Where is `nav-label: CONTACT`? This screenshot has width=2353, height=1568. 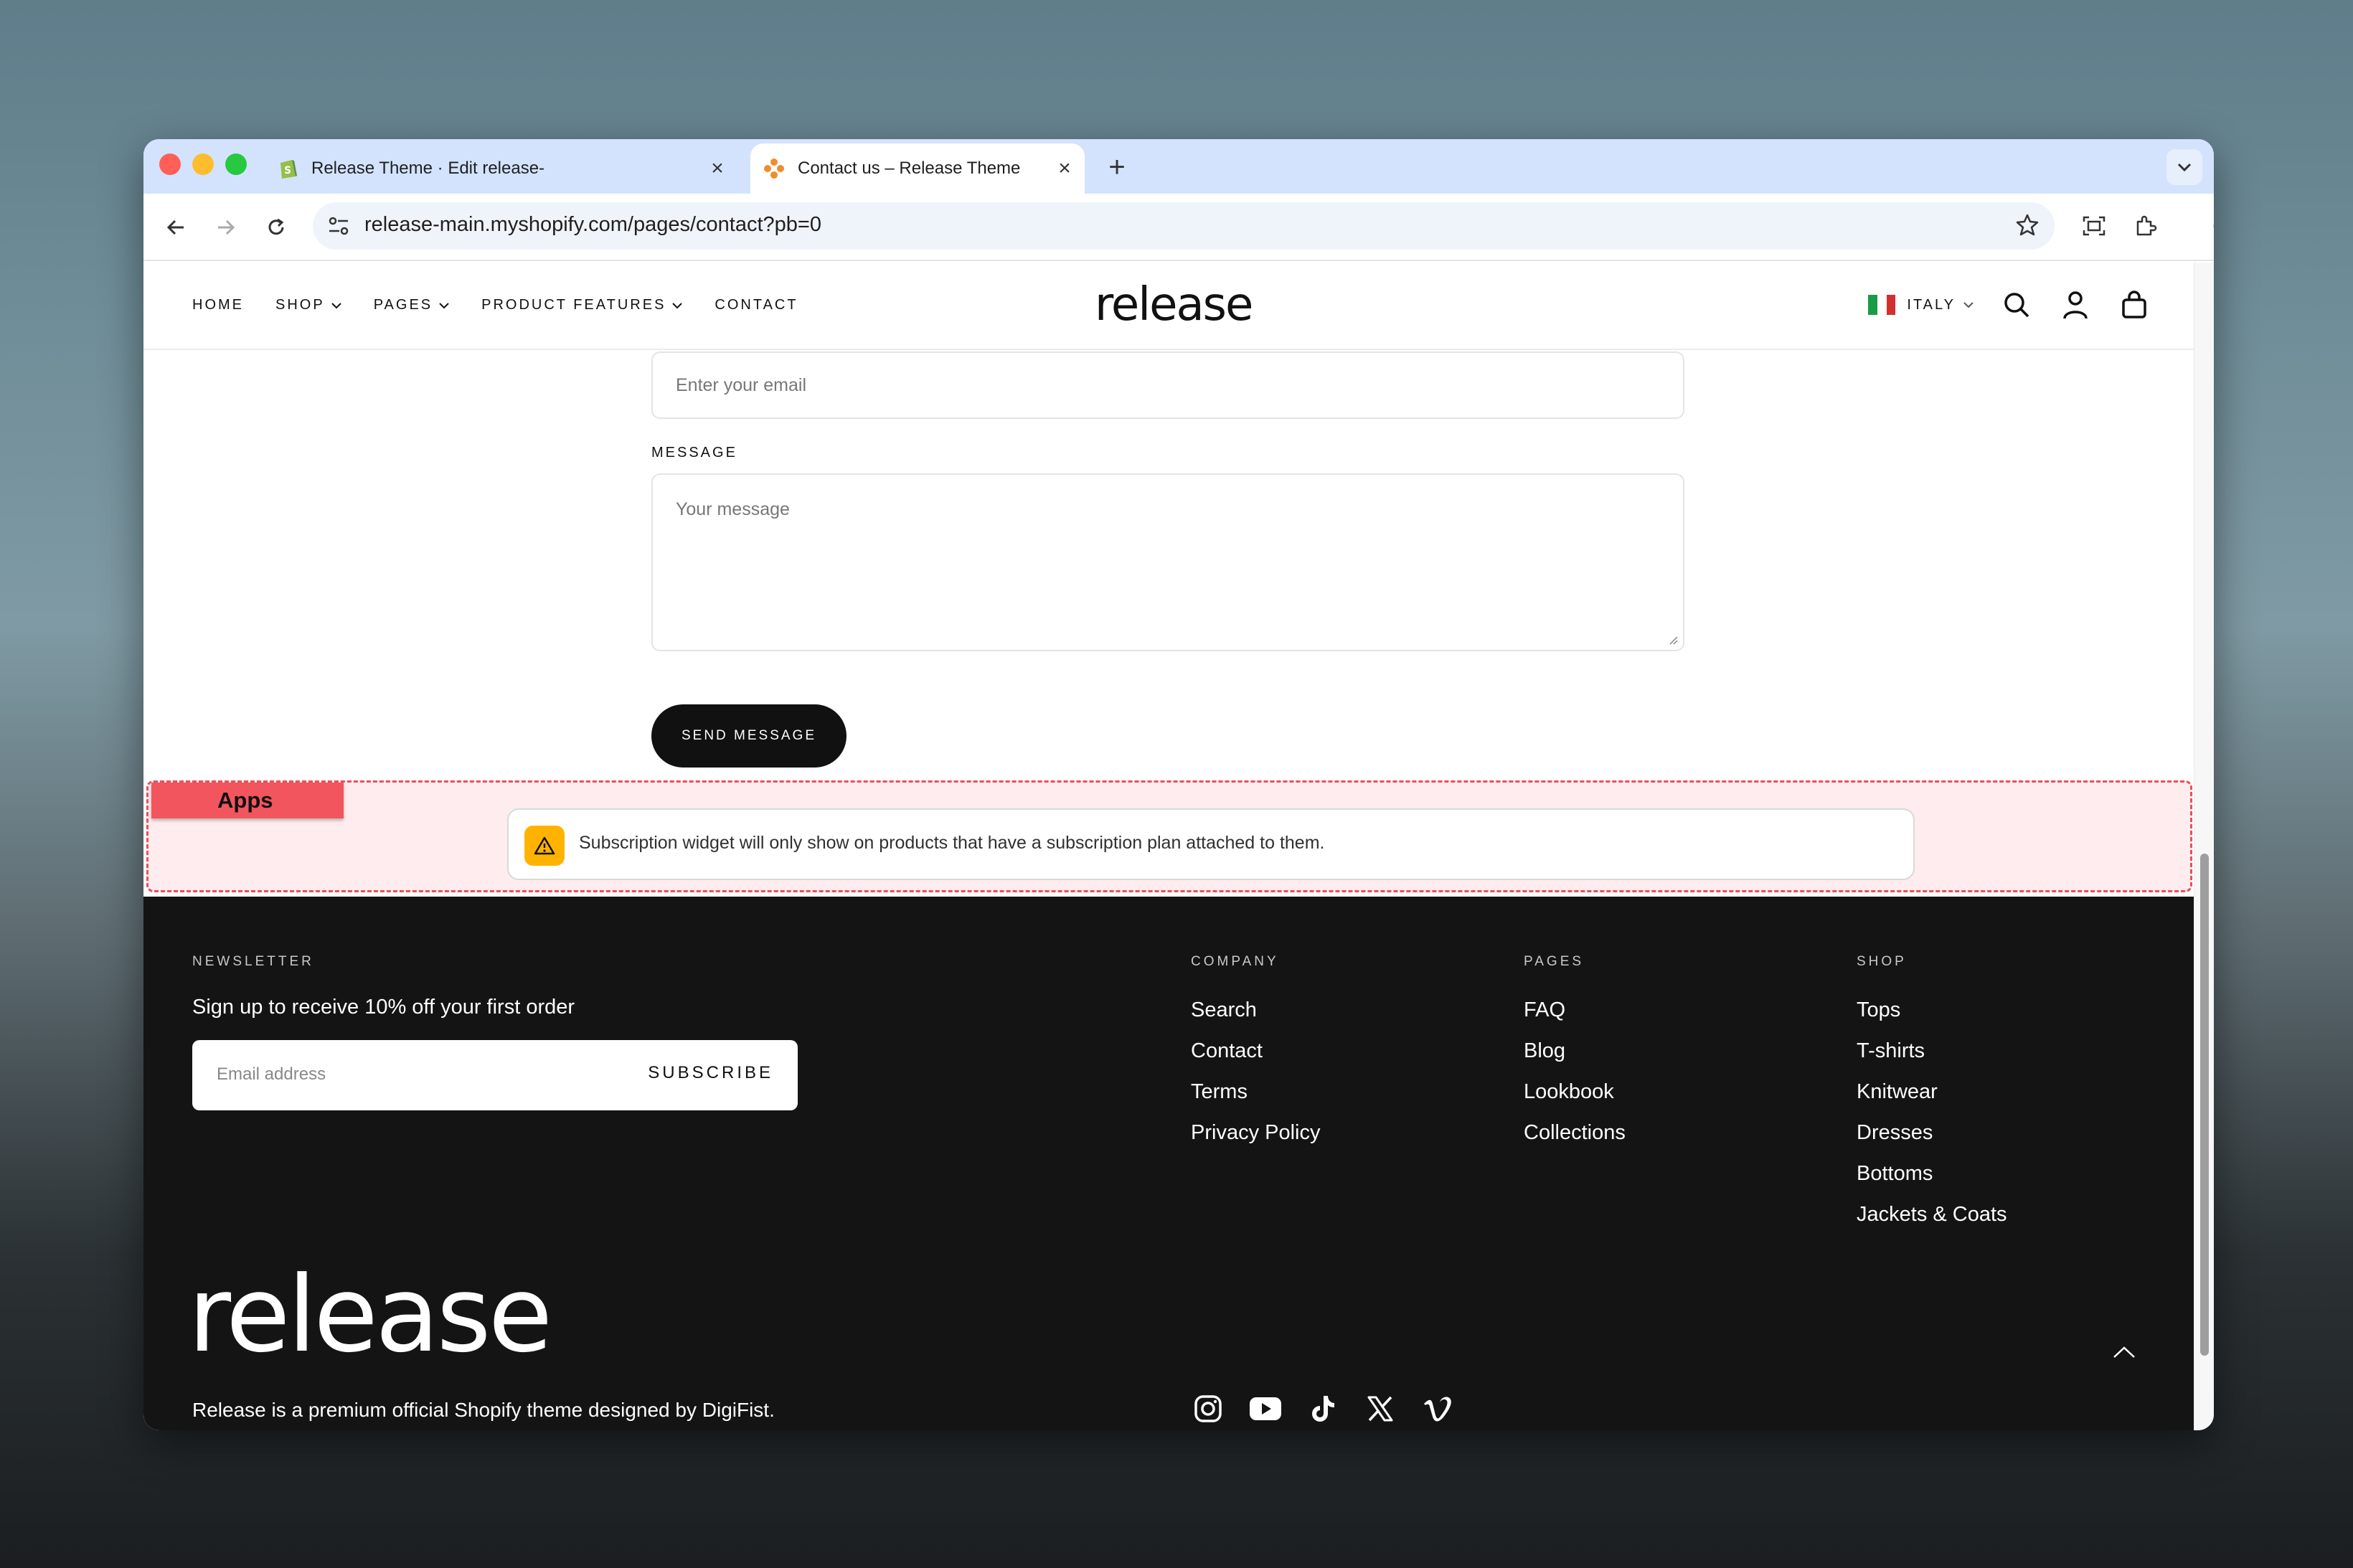 nav-label: CONTACT is located at coordinates (756, 305).